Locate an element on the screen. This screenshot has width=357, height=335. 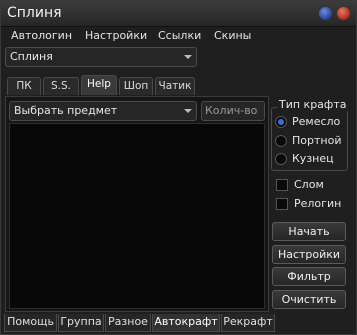
menu-bar: Автологин Настройки Ссылки Скины is located at coordinates (178, 36).